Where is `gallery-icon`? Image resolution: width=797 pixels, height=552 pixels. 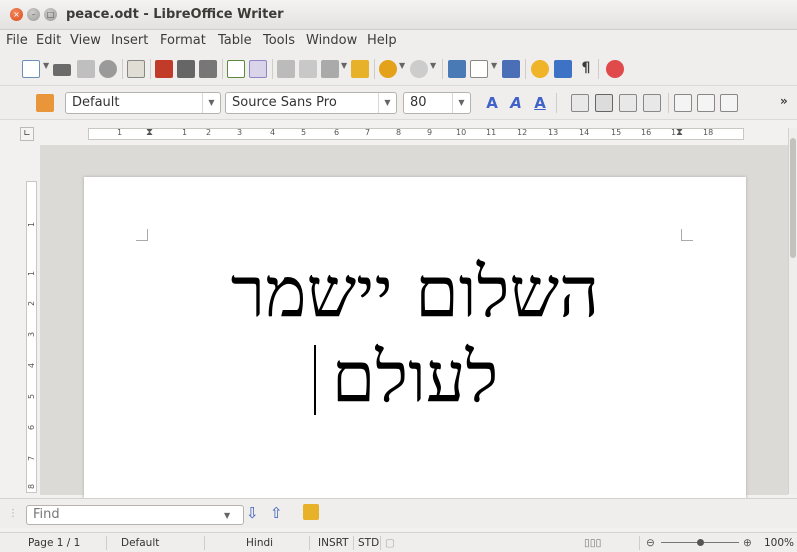 gallery-icon is located at coordinates (563, 69).